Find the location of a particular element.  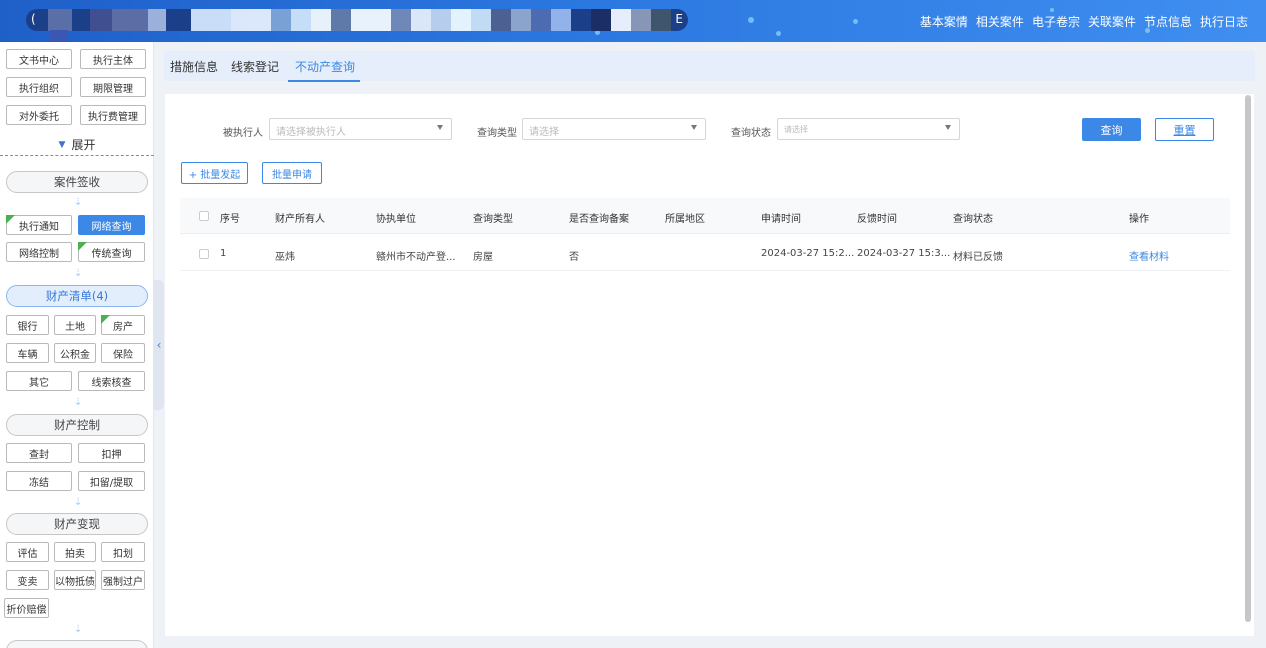

case-title-suffix: E is located at coordinates (679, 19).